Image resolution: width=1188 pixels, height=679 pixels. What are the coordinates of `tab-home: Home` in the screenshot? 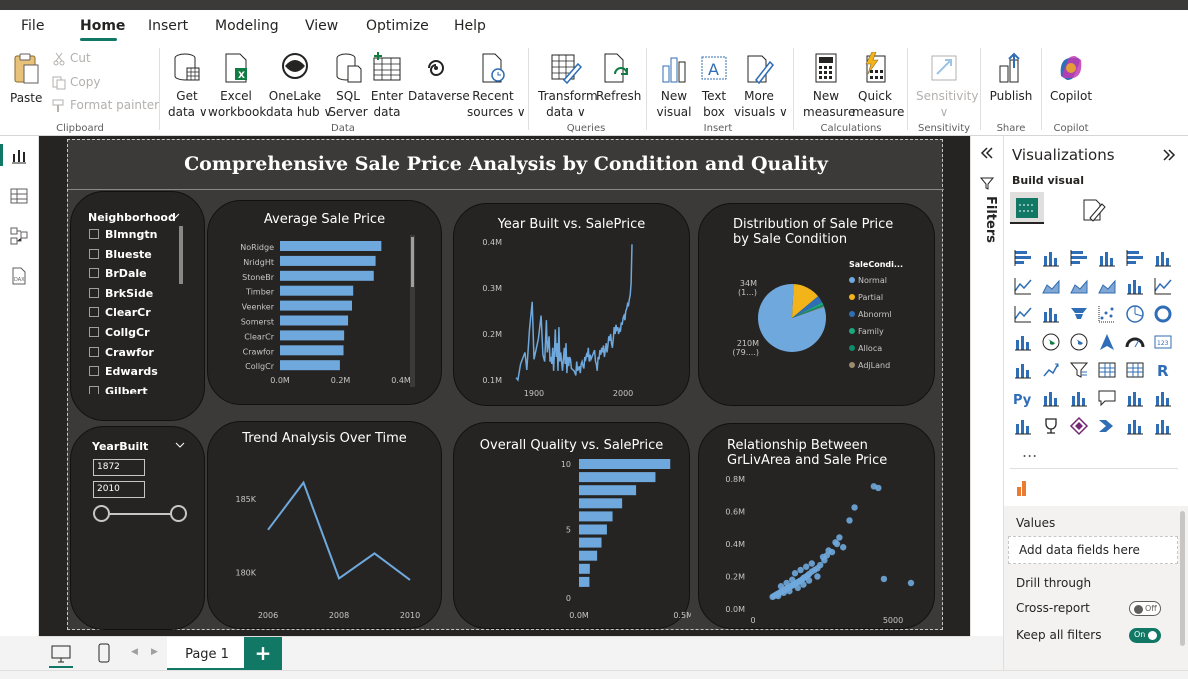 It's located at (102, 26).